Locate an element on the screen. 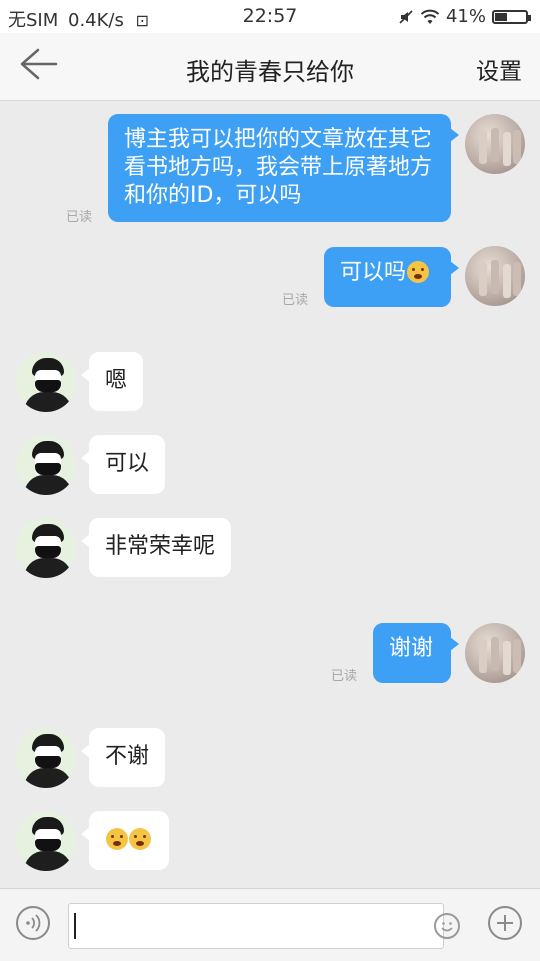  wifi-icon is located at coordinates (430, 16).